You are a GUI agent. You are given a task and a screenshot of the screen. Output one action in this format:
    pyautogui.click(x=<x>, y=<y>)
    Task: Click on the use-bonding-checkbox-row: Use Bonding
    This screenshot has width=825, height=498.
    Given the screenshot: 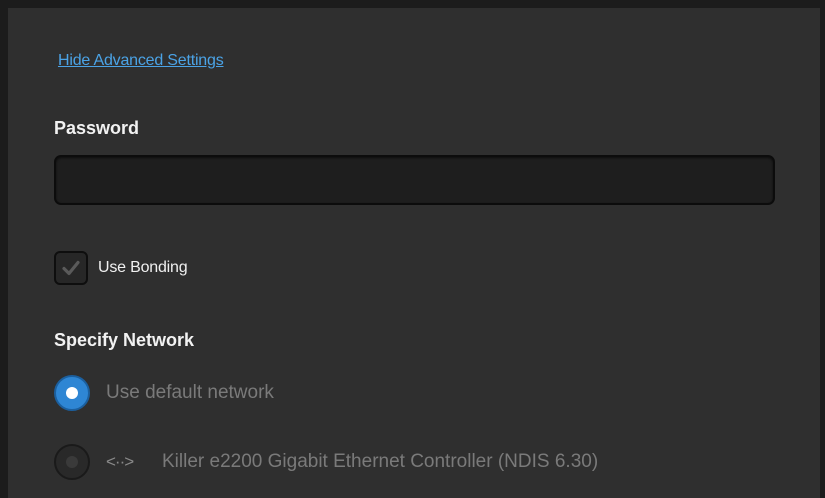 What is the action you would take?
    pyautogui.click(x=121, y=268)
    